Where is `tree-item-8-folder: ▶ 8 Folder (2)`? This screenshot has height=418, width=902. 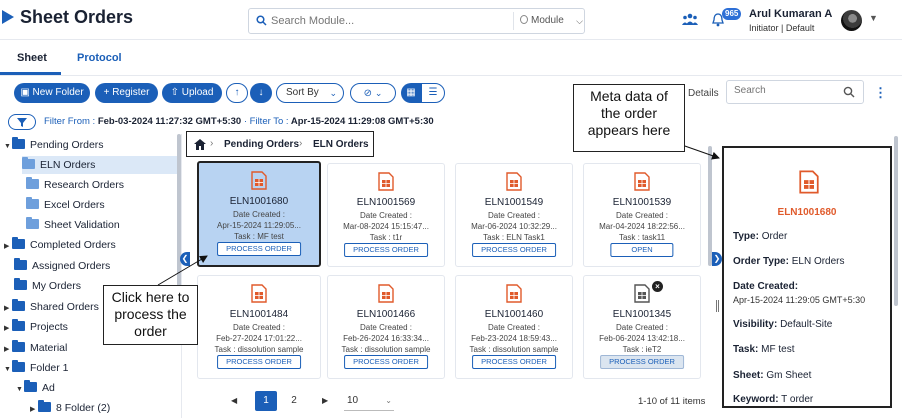 tree-item-8-folder: ▶ 8 Folder (2) is located at coordinates (70, 408).